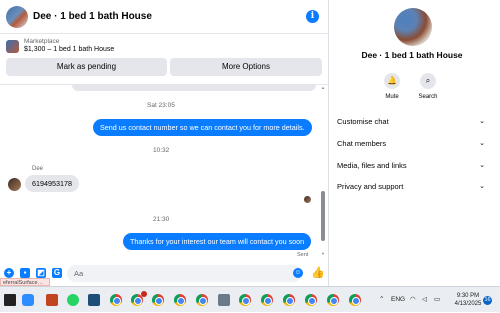  What do you see at coordinates (246, 67) in the screenshot?
I see `more-options-button: More Options` at bounding box center [246, 67].